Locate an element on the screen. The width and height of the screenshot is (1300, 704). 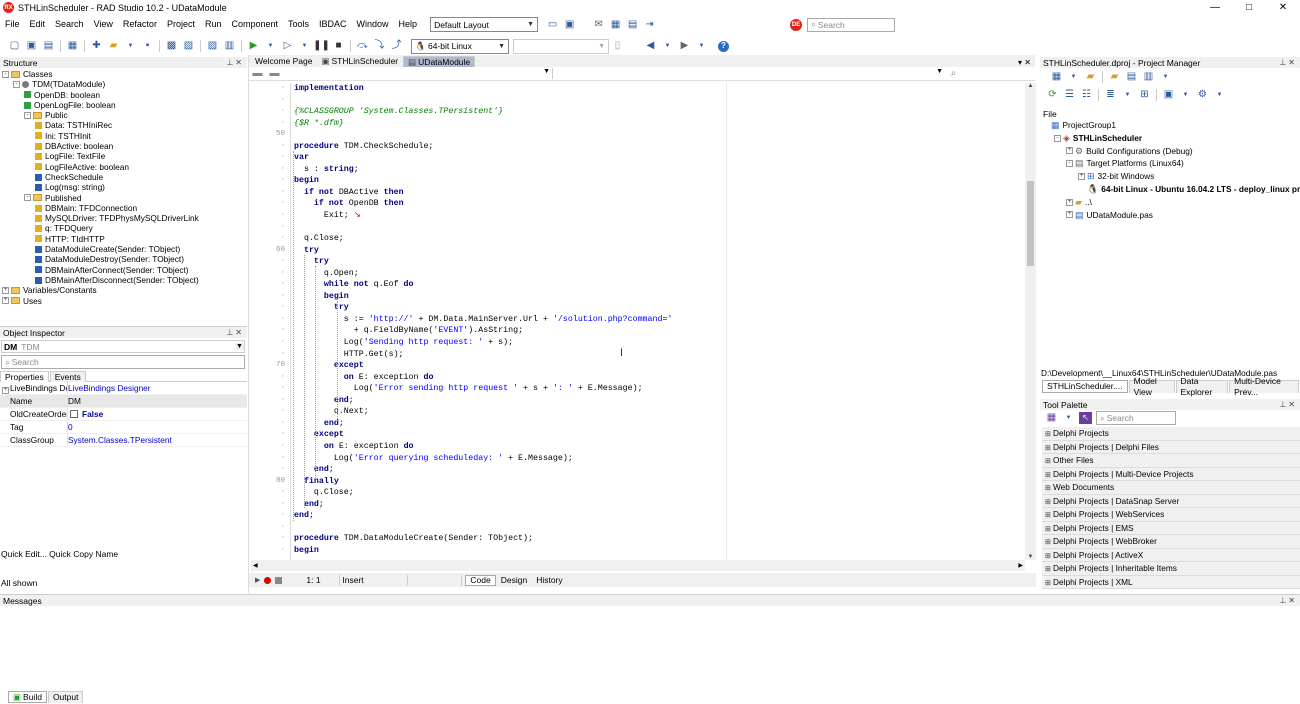
mail-icon: ✉ is located at coordinates (598, 25).